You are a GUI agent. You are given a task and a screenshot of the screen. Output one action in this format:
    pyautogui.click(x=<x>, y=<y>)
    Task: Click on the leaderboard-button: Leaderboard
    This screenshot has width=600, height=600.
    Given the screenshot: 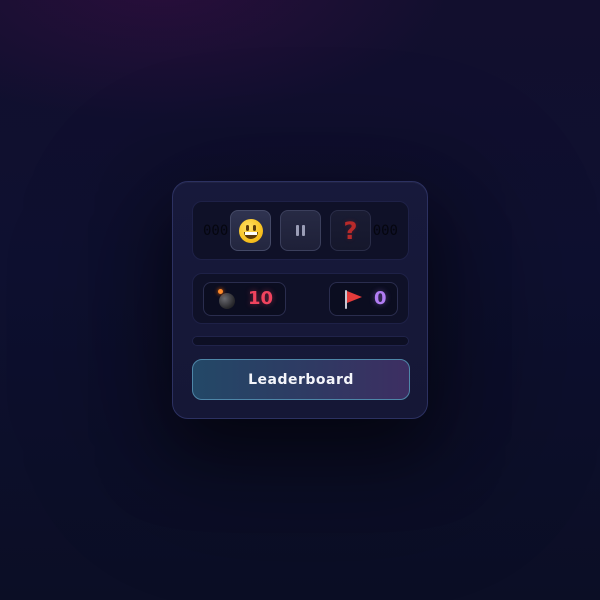 What is the action you would take?
    pyautogui.click(x=301, y=379)
    